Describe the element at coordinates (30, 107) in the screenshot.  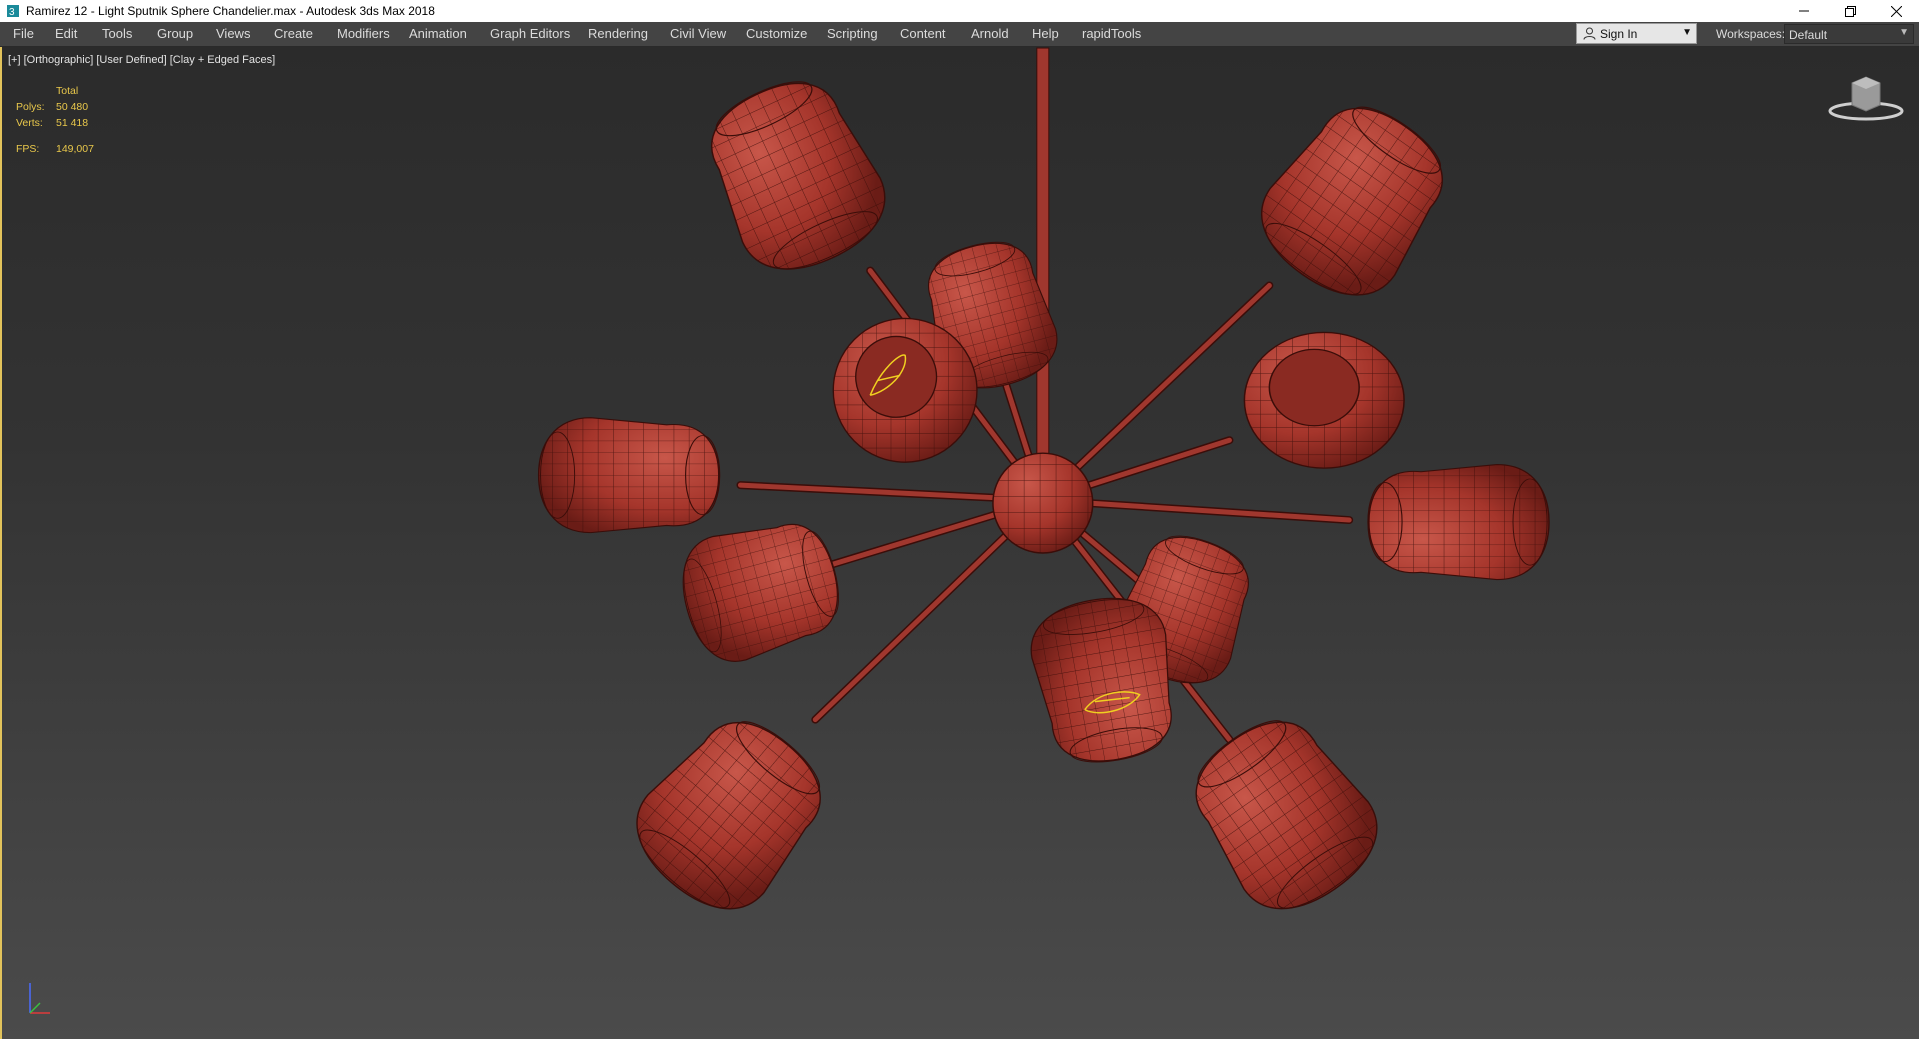
I see `polys-label: Polys:` at that location.